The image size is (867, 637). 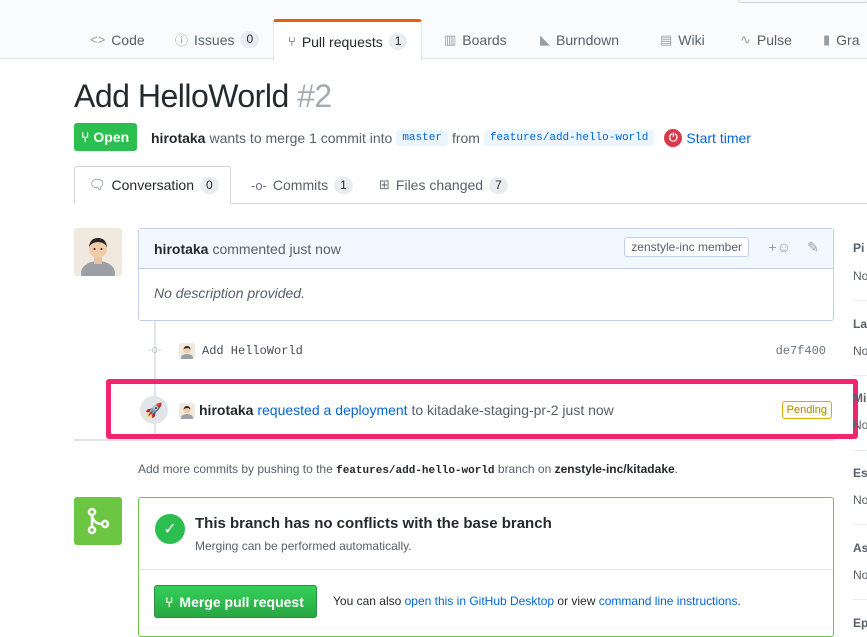 I want to click on pr-author: hirotaka, so click(x=178, y=138).